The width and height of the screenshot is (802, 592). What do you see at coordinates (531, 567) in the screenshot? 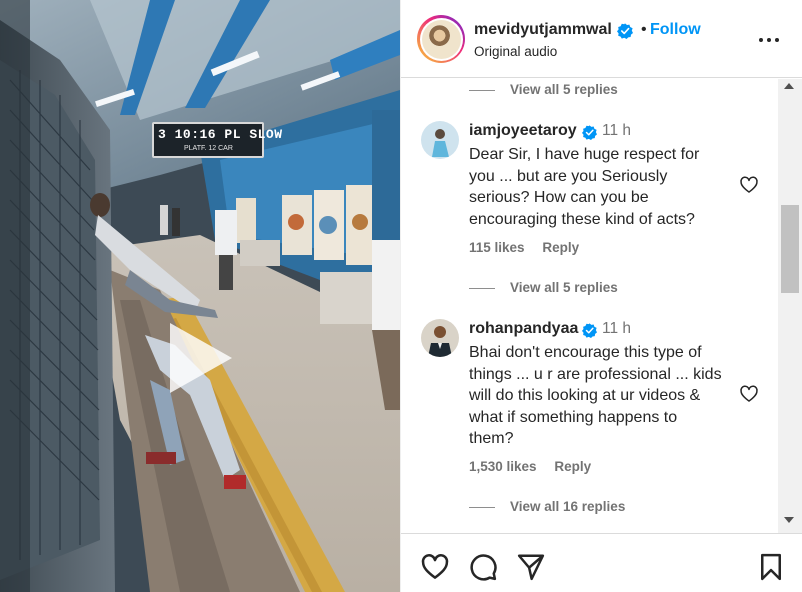
I see `share-icon` at bounding box center [531, 567].